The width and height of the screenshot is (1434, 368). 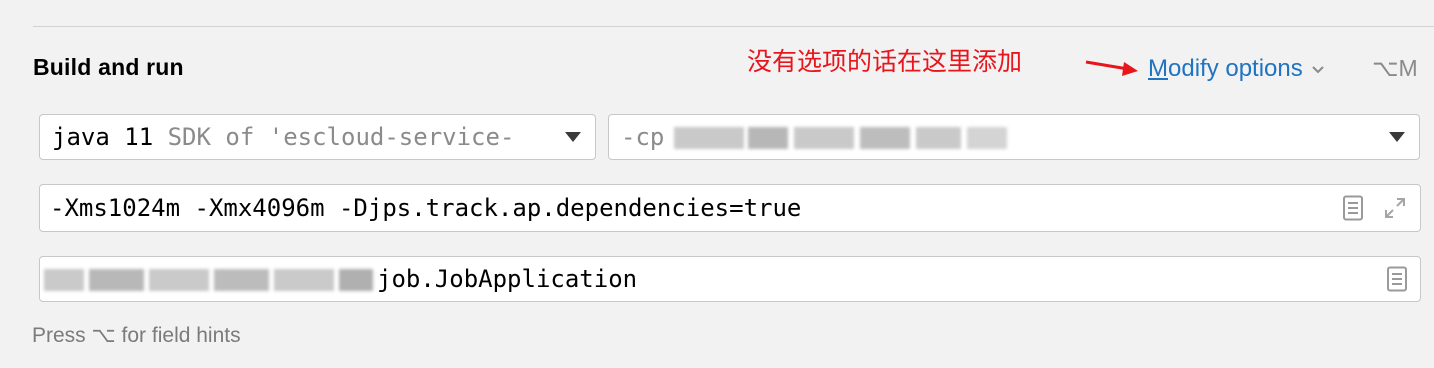 What do you see at coordinates (730, 279) in the screenshot?
I see `main-class-field: job.JobApplication` at bounding box center [730, 279].